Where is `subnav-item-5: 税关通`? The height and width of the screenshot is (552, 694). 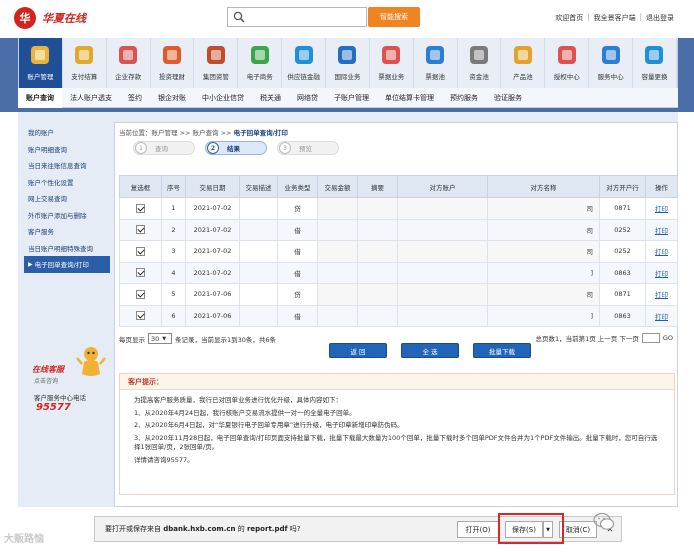
subnav-item-5: 税关通 is located at coordinates (270, 98).